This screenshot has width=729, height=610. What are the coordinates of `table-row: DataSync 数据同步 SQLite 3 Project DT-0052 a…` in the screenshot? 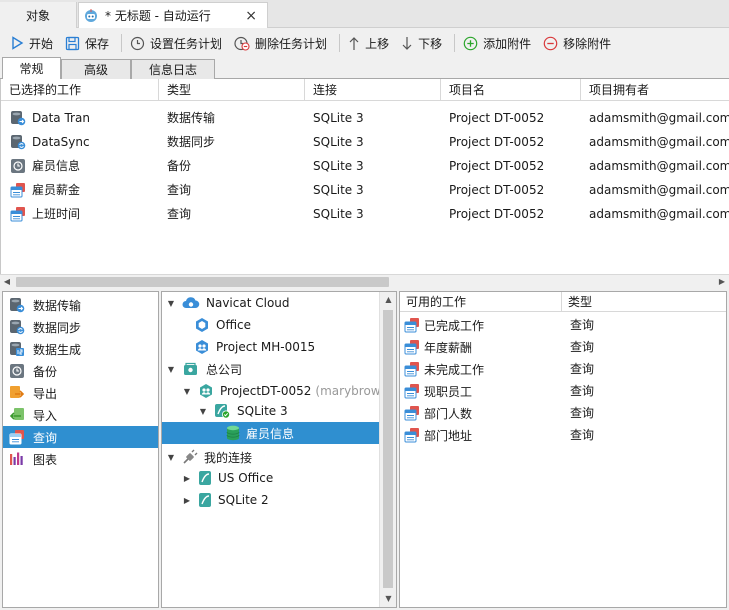 It's located at (365, 142).